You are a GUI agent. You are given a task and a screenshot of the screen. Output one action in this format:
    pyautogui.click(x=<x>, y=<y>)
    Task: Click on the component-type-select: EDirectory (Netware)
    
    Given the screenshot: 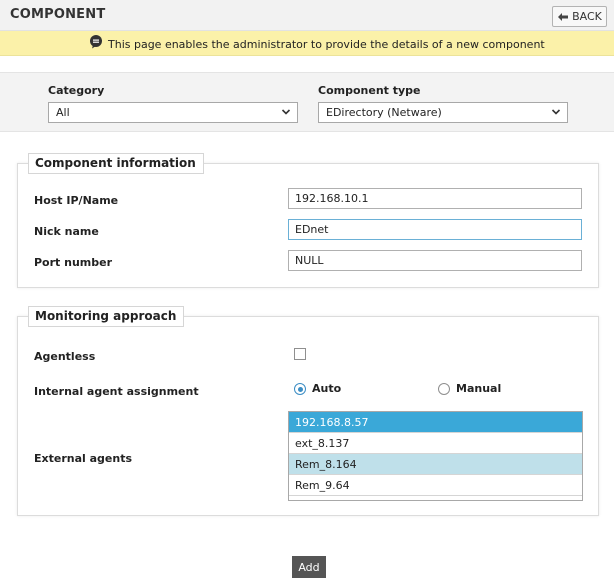 What is the action you would take?
    pyautogui.click(x=443, y=112)
    